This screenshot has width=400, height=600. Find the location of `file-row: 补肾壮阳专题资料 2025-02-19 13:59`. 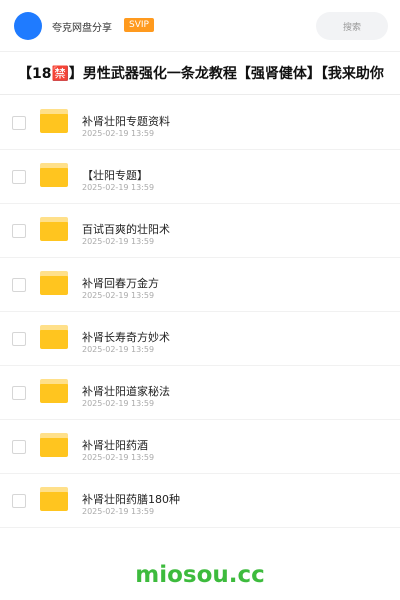

file-row: 补肾壮阳专题资料 2025-02-19 13:59 is located at coordinates (200, 123).